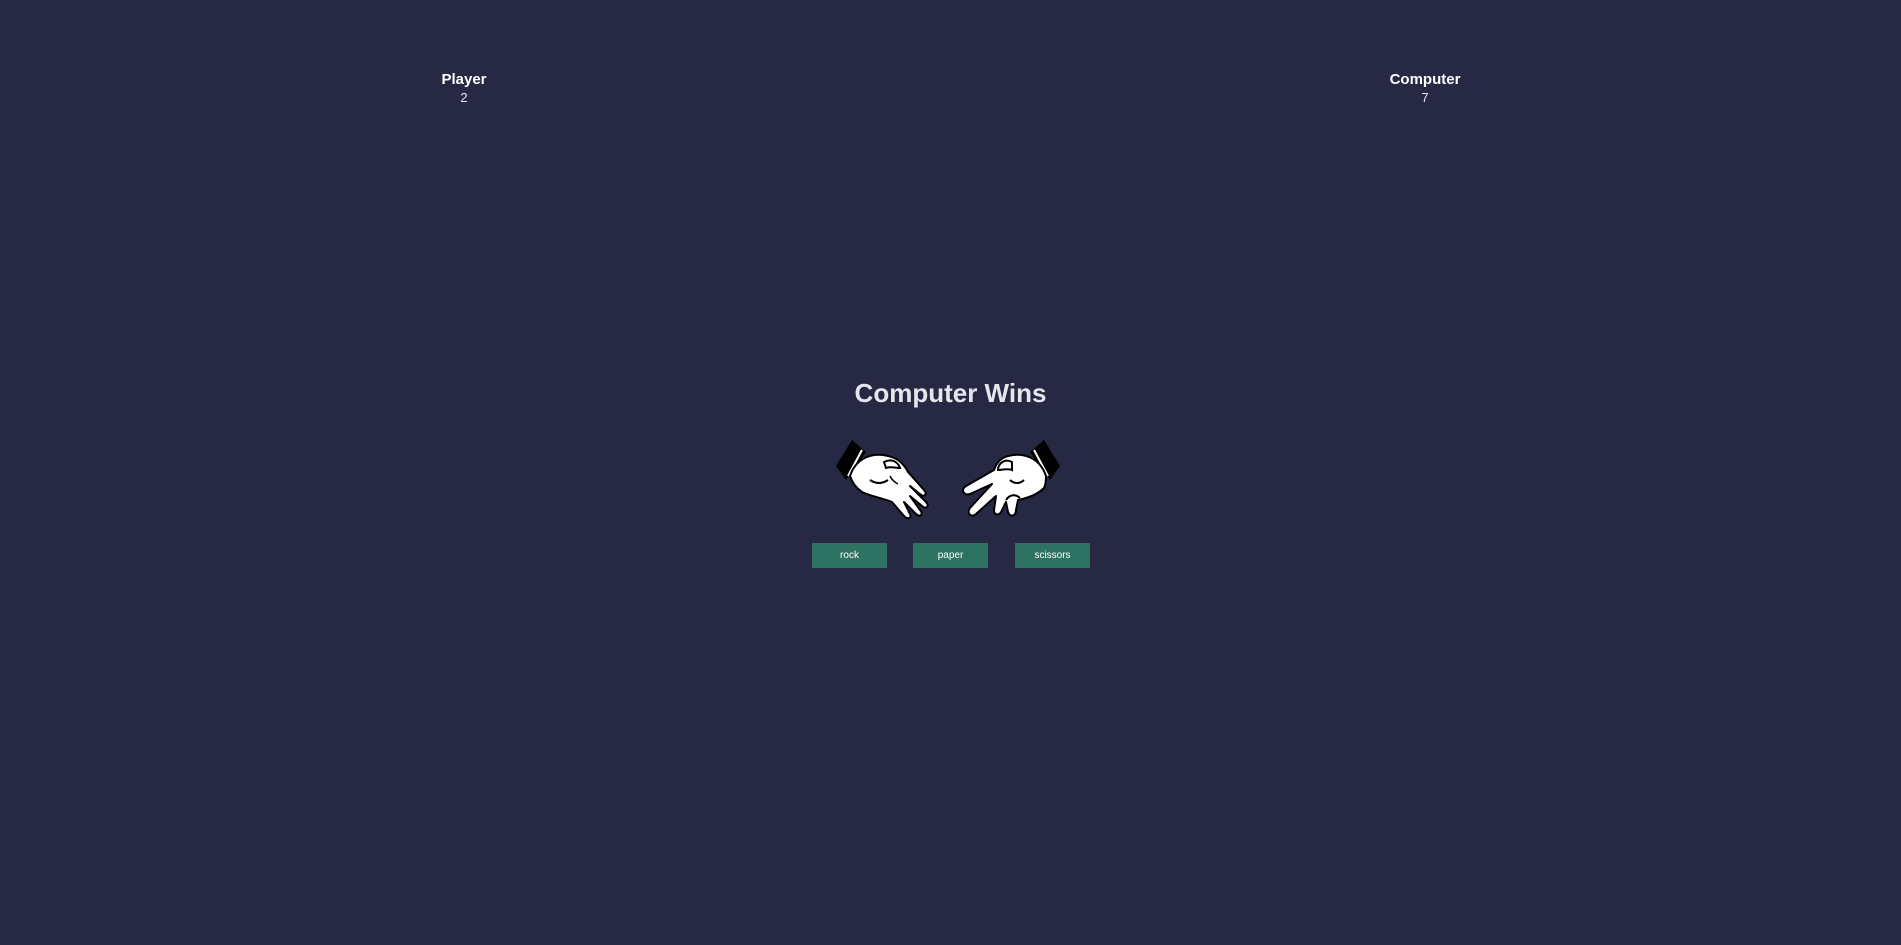 This screenshot has width=1901, height=945. I want to click on paper-button: paper, so click(950, 555).